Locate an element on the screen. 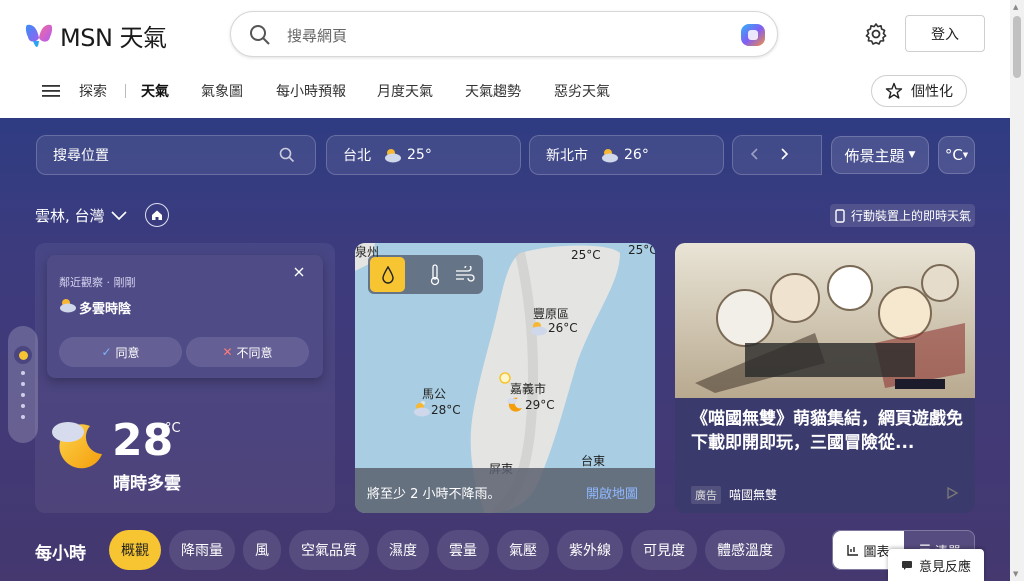 Image resolution: width=1024 pixels, height=581 pixels. unit-label: °C is located at coordinates (953, 155).